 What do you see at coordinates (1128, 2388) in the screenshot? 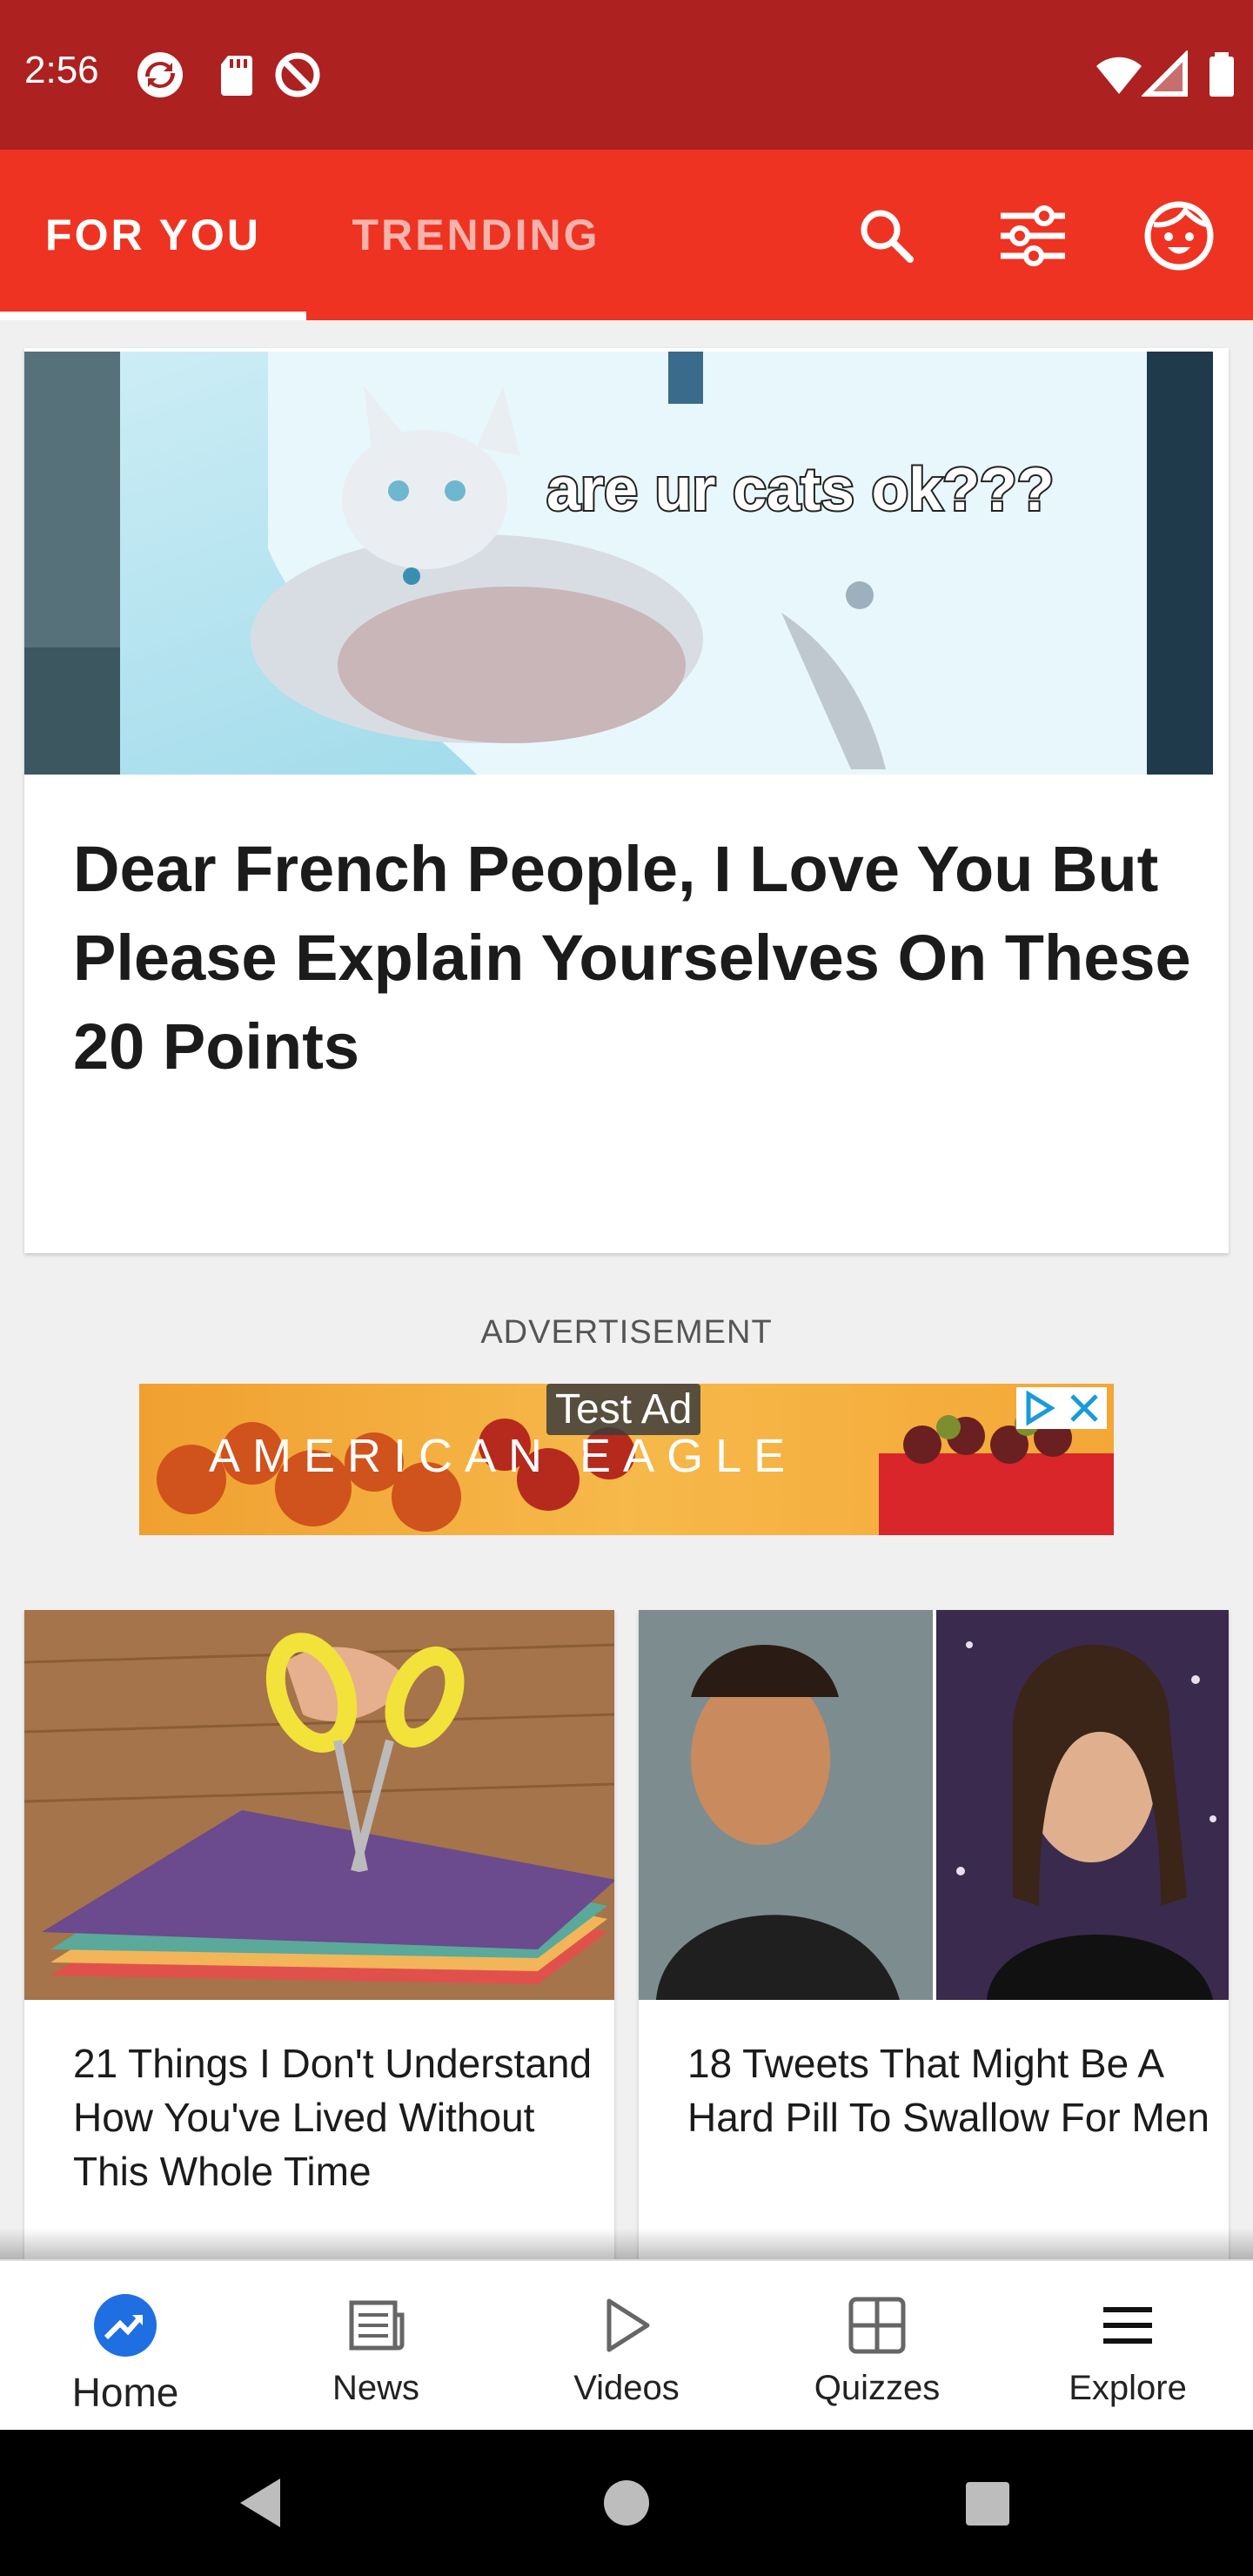
I see `nav-explore-label: Explore` at bounding box center [1128, 2388].